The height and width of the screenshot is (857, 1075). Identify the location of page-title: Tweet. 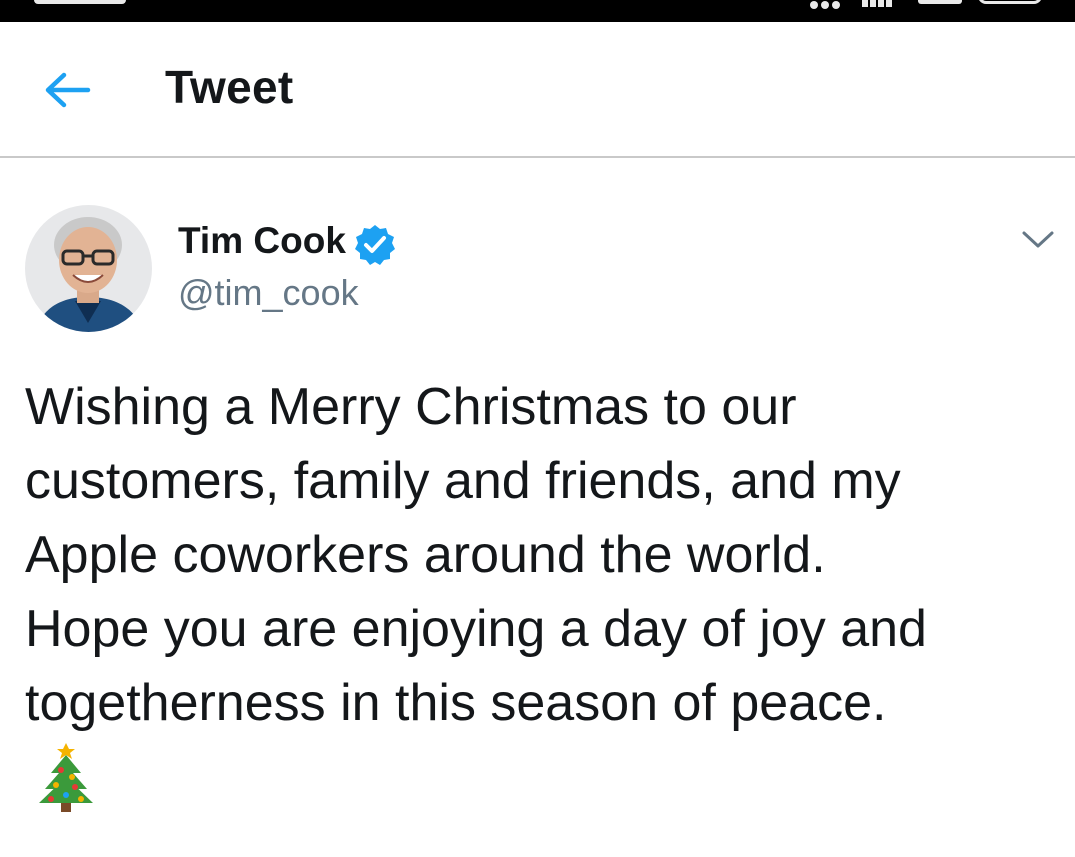
(229, 87).